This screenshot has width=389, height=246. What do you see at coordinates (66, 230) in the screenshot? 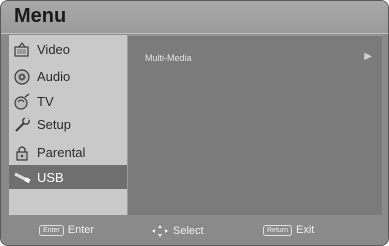
I see `enter-hint: Enter Enter` at bounding box center [66, 230].